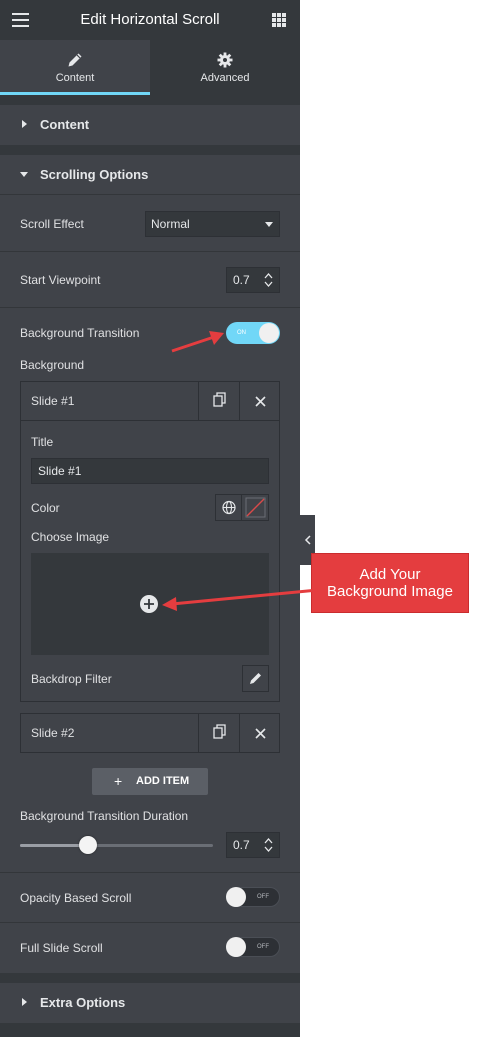  I want to click on color-control, so click(242, 507).